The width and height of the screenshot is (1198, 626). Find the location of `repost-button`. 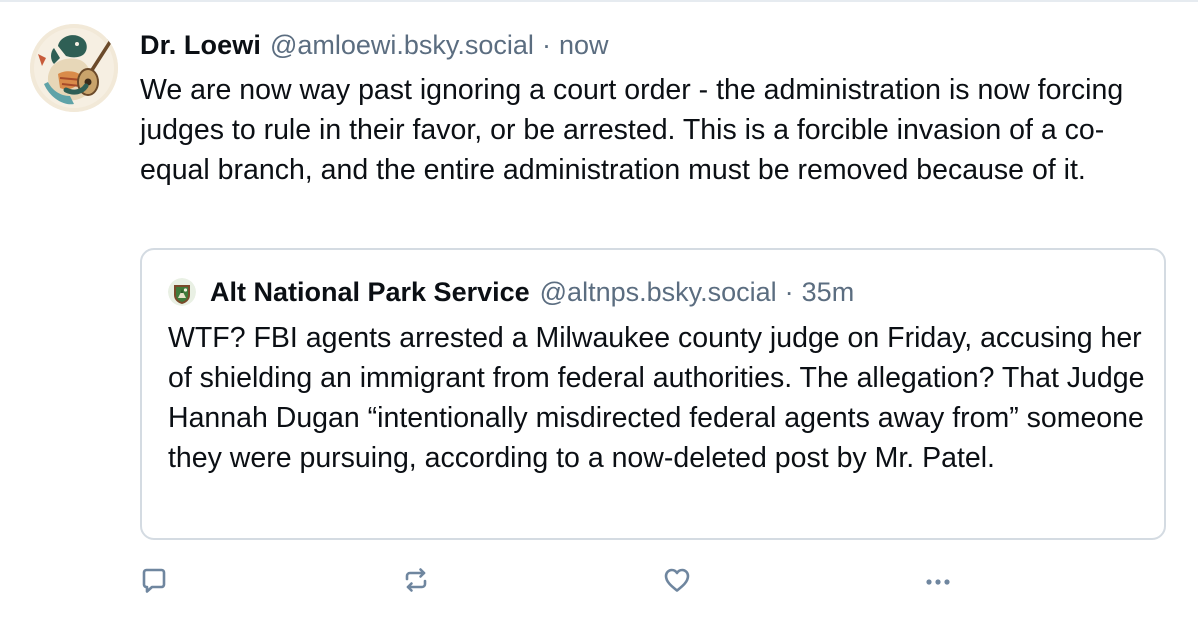

repost-button is located at coordinates (416, 580).